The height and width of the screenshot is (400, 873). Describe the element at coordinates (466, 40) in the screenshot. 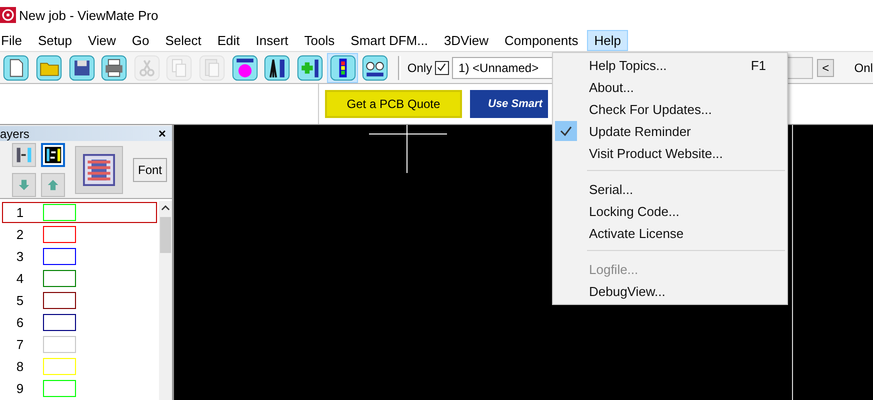

I see `menu-item: 3DView` at that location.